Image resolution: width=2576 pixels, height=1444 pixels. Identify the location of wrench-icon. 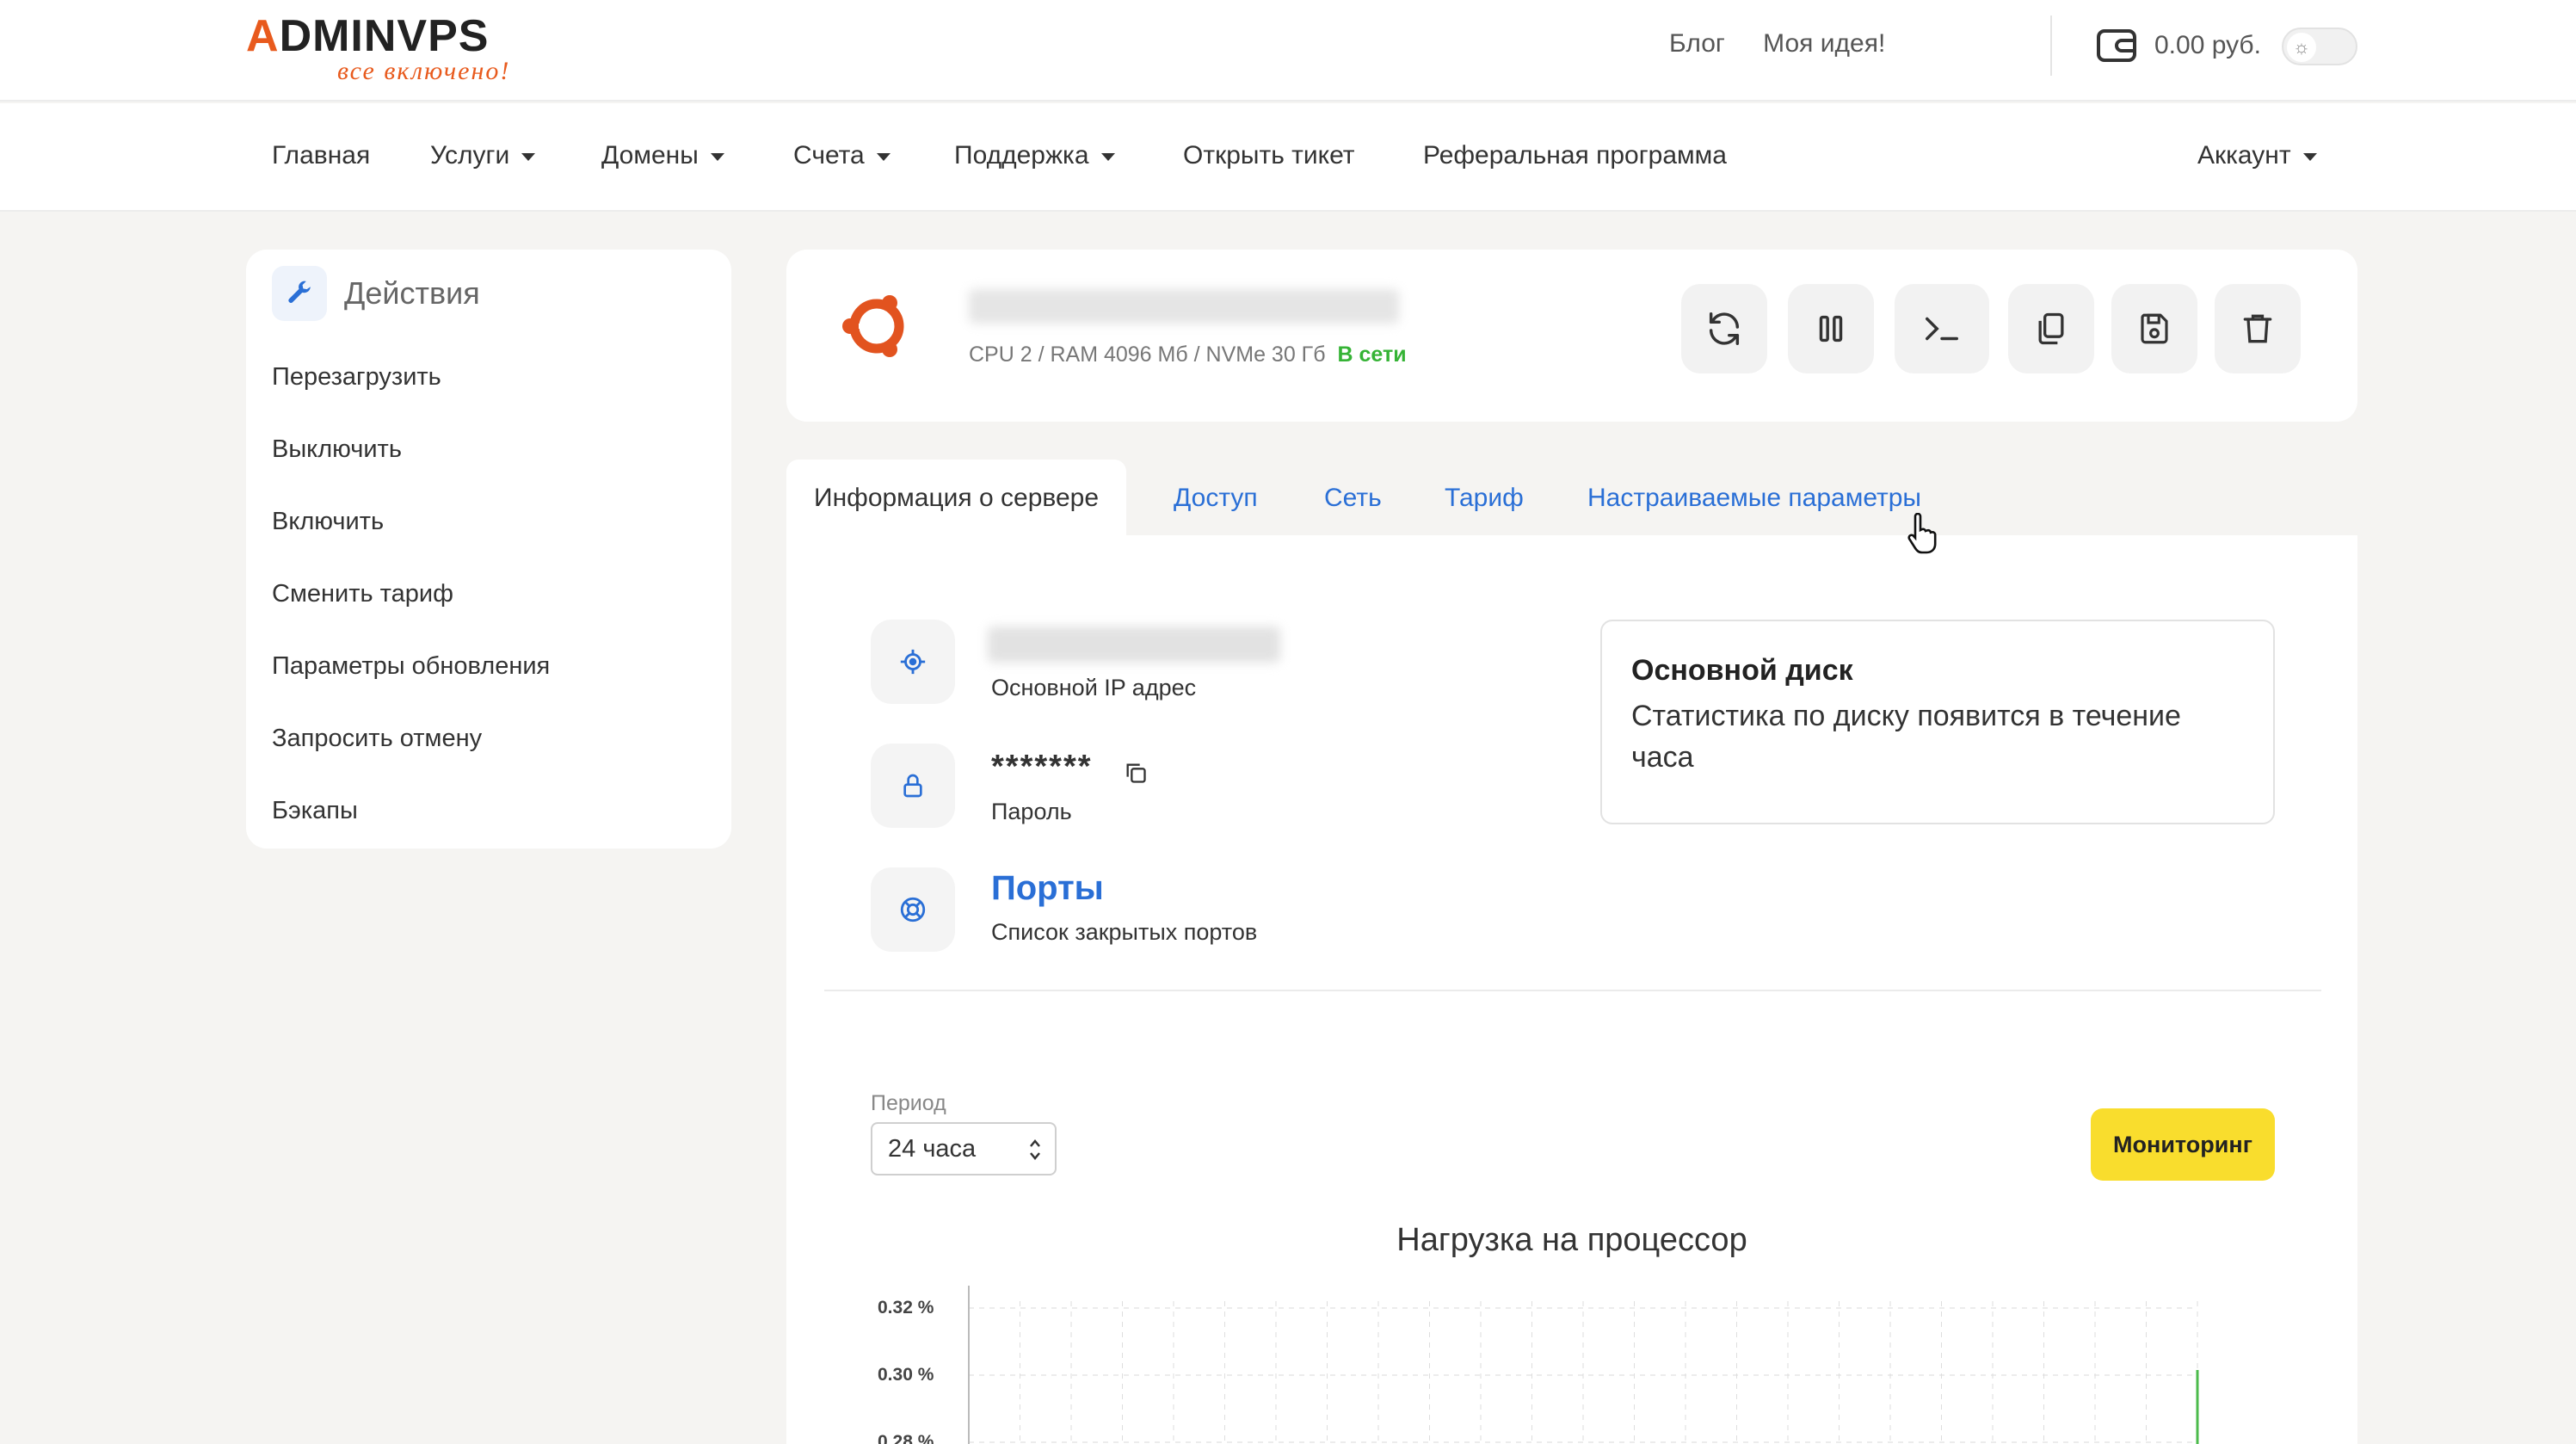
(299, 293).